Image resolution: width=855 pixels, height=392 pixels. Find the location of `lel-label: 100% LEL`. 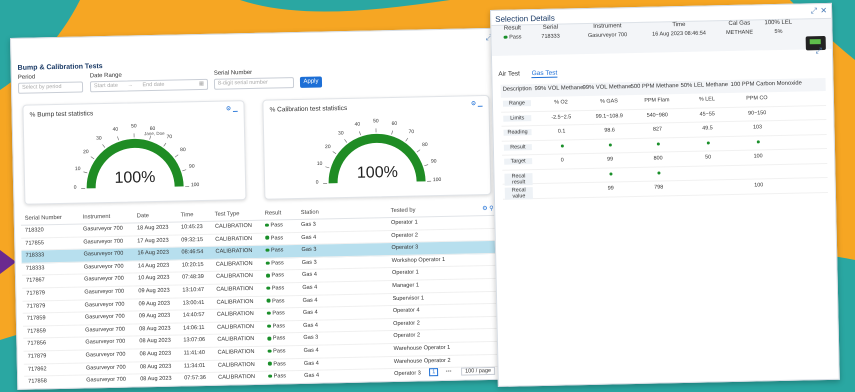

lel-label: 100% LEL is located at coordinates (778, 23).